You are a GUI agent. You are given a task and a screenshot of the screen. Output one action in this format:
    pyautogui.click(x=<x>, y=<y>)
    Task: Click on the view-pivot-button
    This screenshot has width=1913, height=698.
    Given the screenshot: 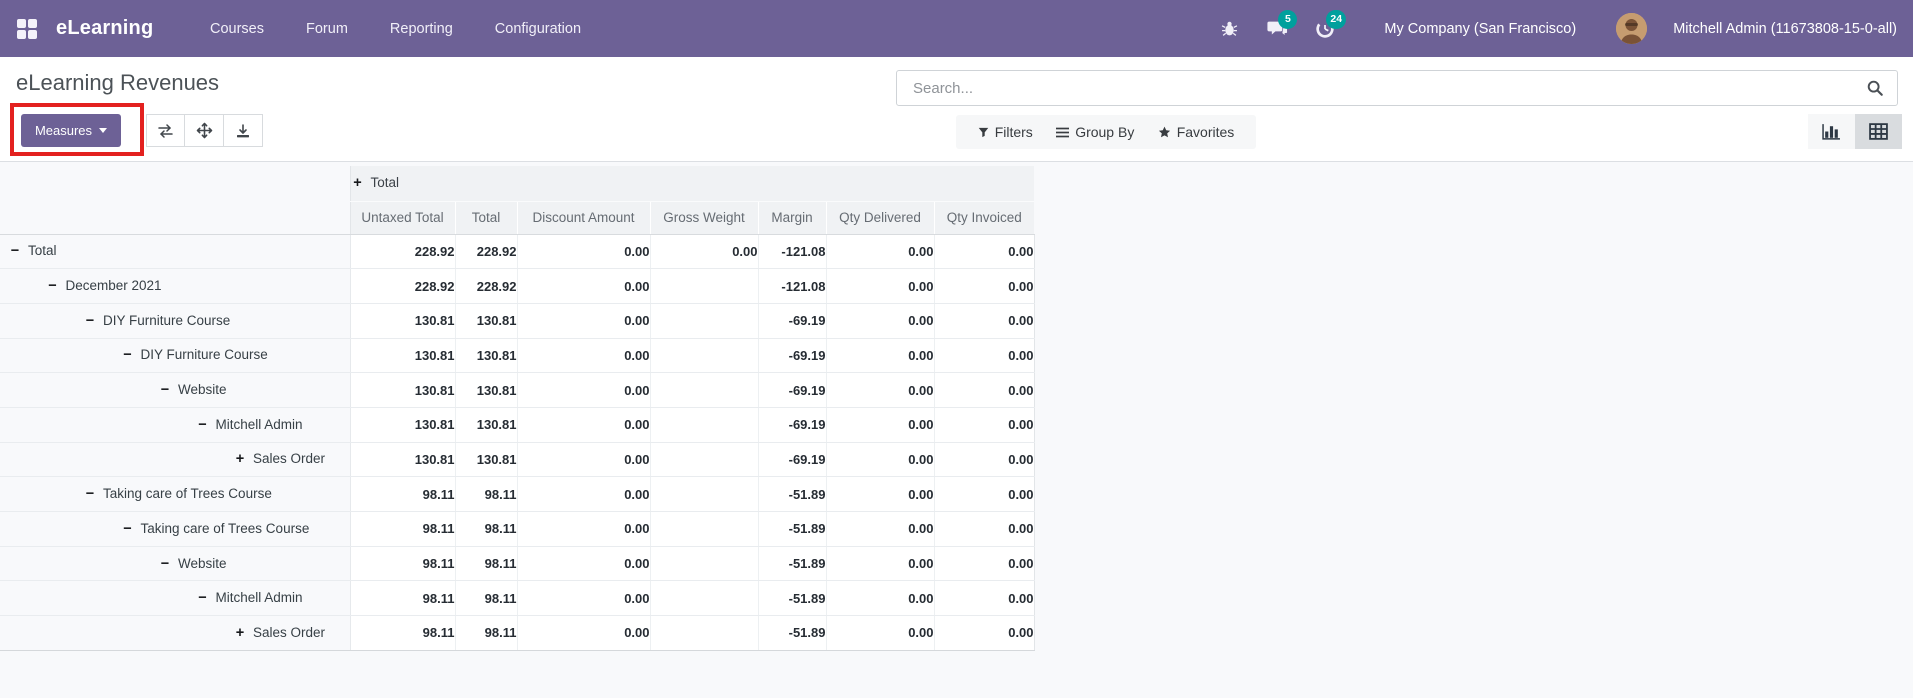 What is the action you would take?
    pyautogui.click(x=1878, y=131)
    